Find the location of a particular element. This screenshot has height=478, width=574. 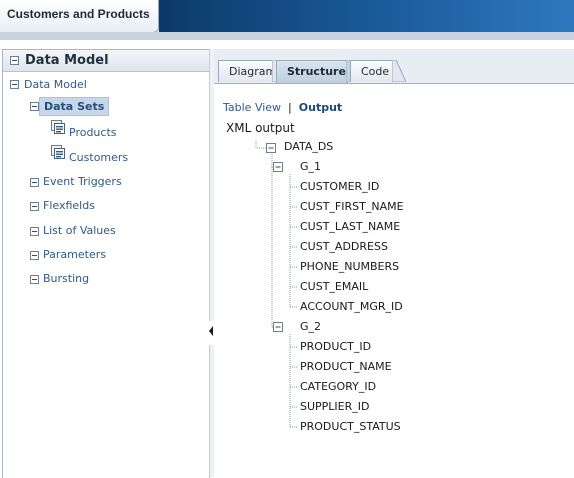

app-header: Customers and Products is located at coordinates (287, 20).